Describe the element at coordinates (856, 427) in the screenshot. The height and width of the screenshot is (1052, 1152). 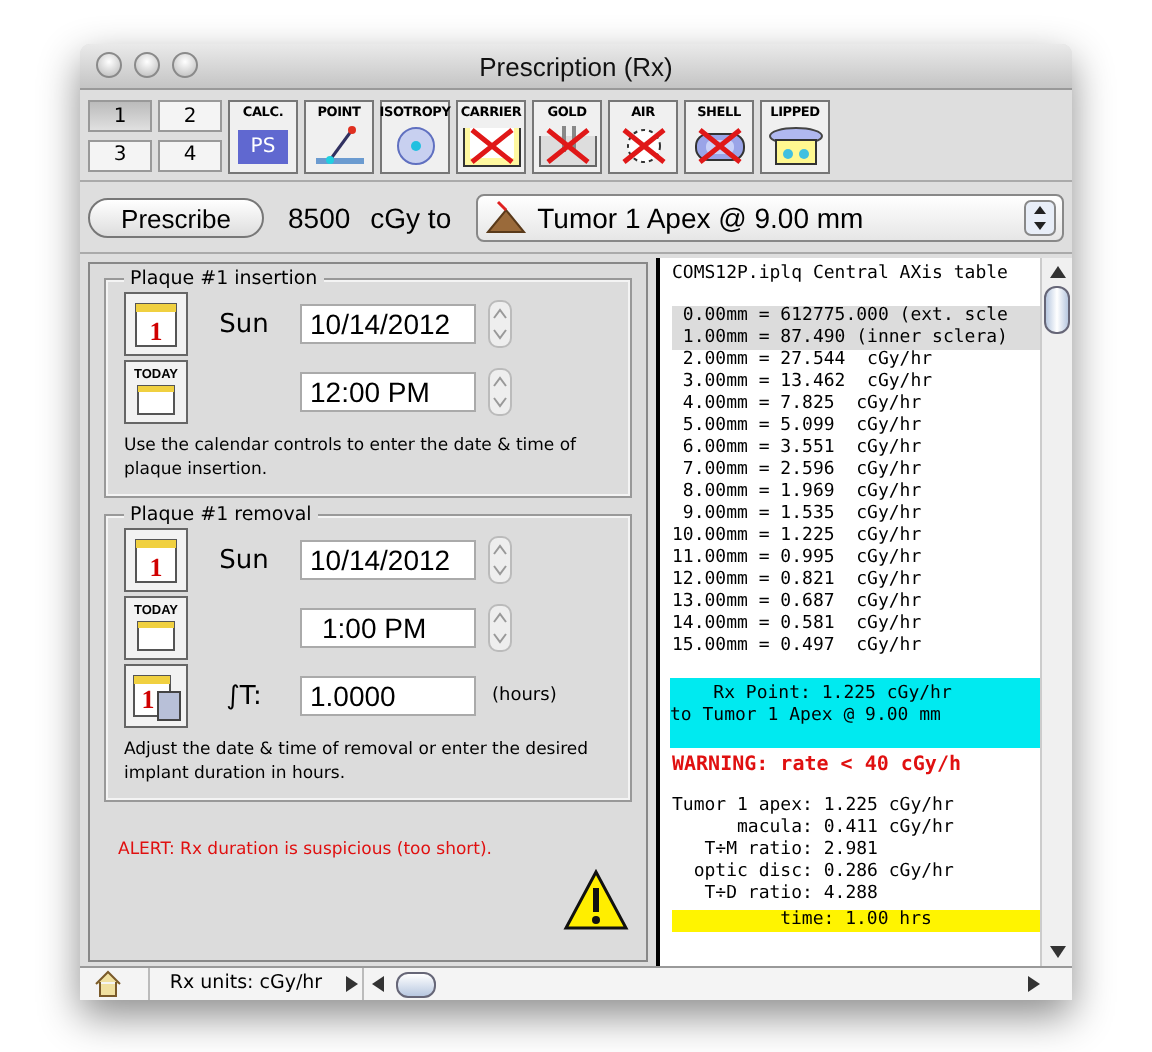
I see `table-row: 5.00mm = 5.099 cGy/hr` at that location.